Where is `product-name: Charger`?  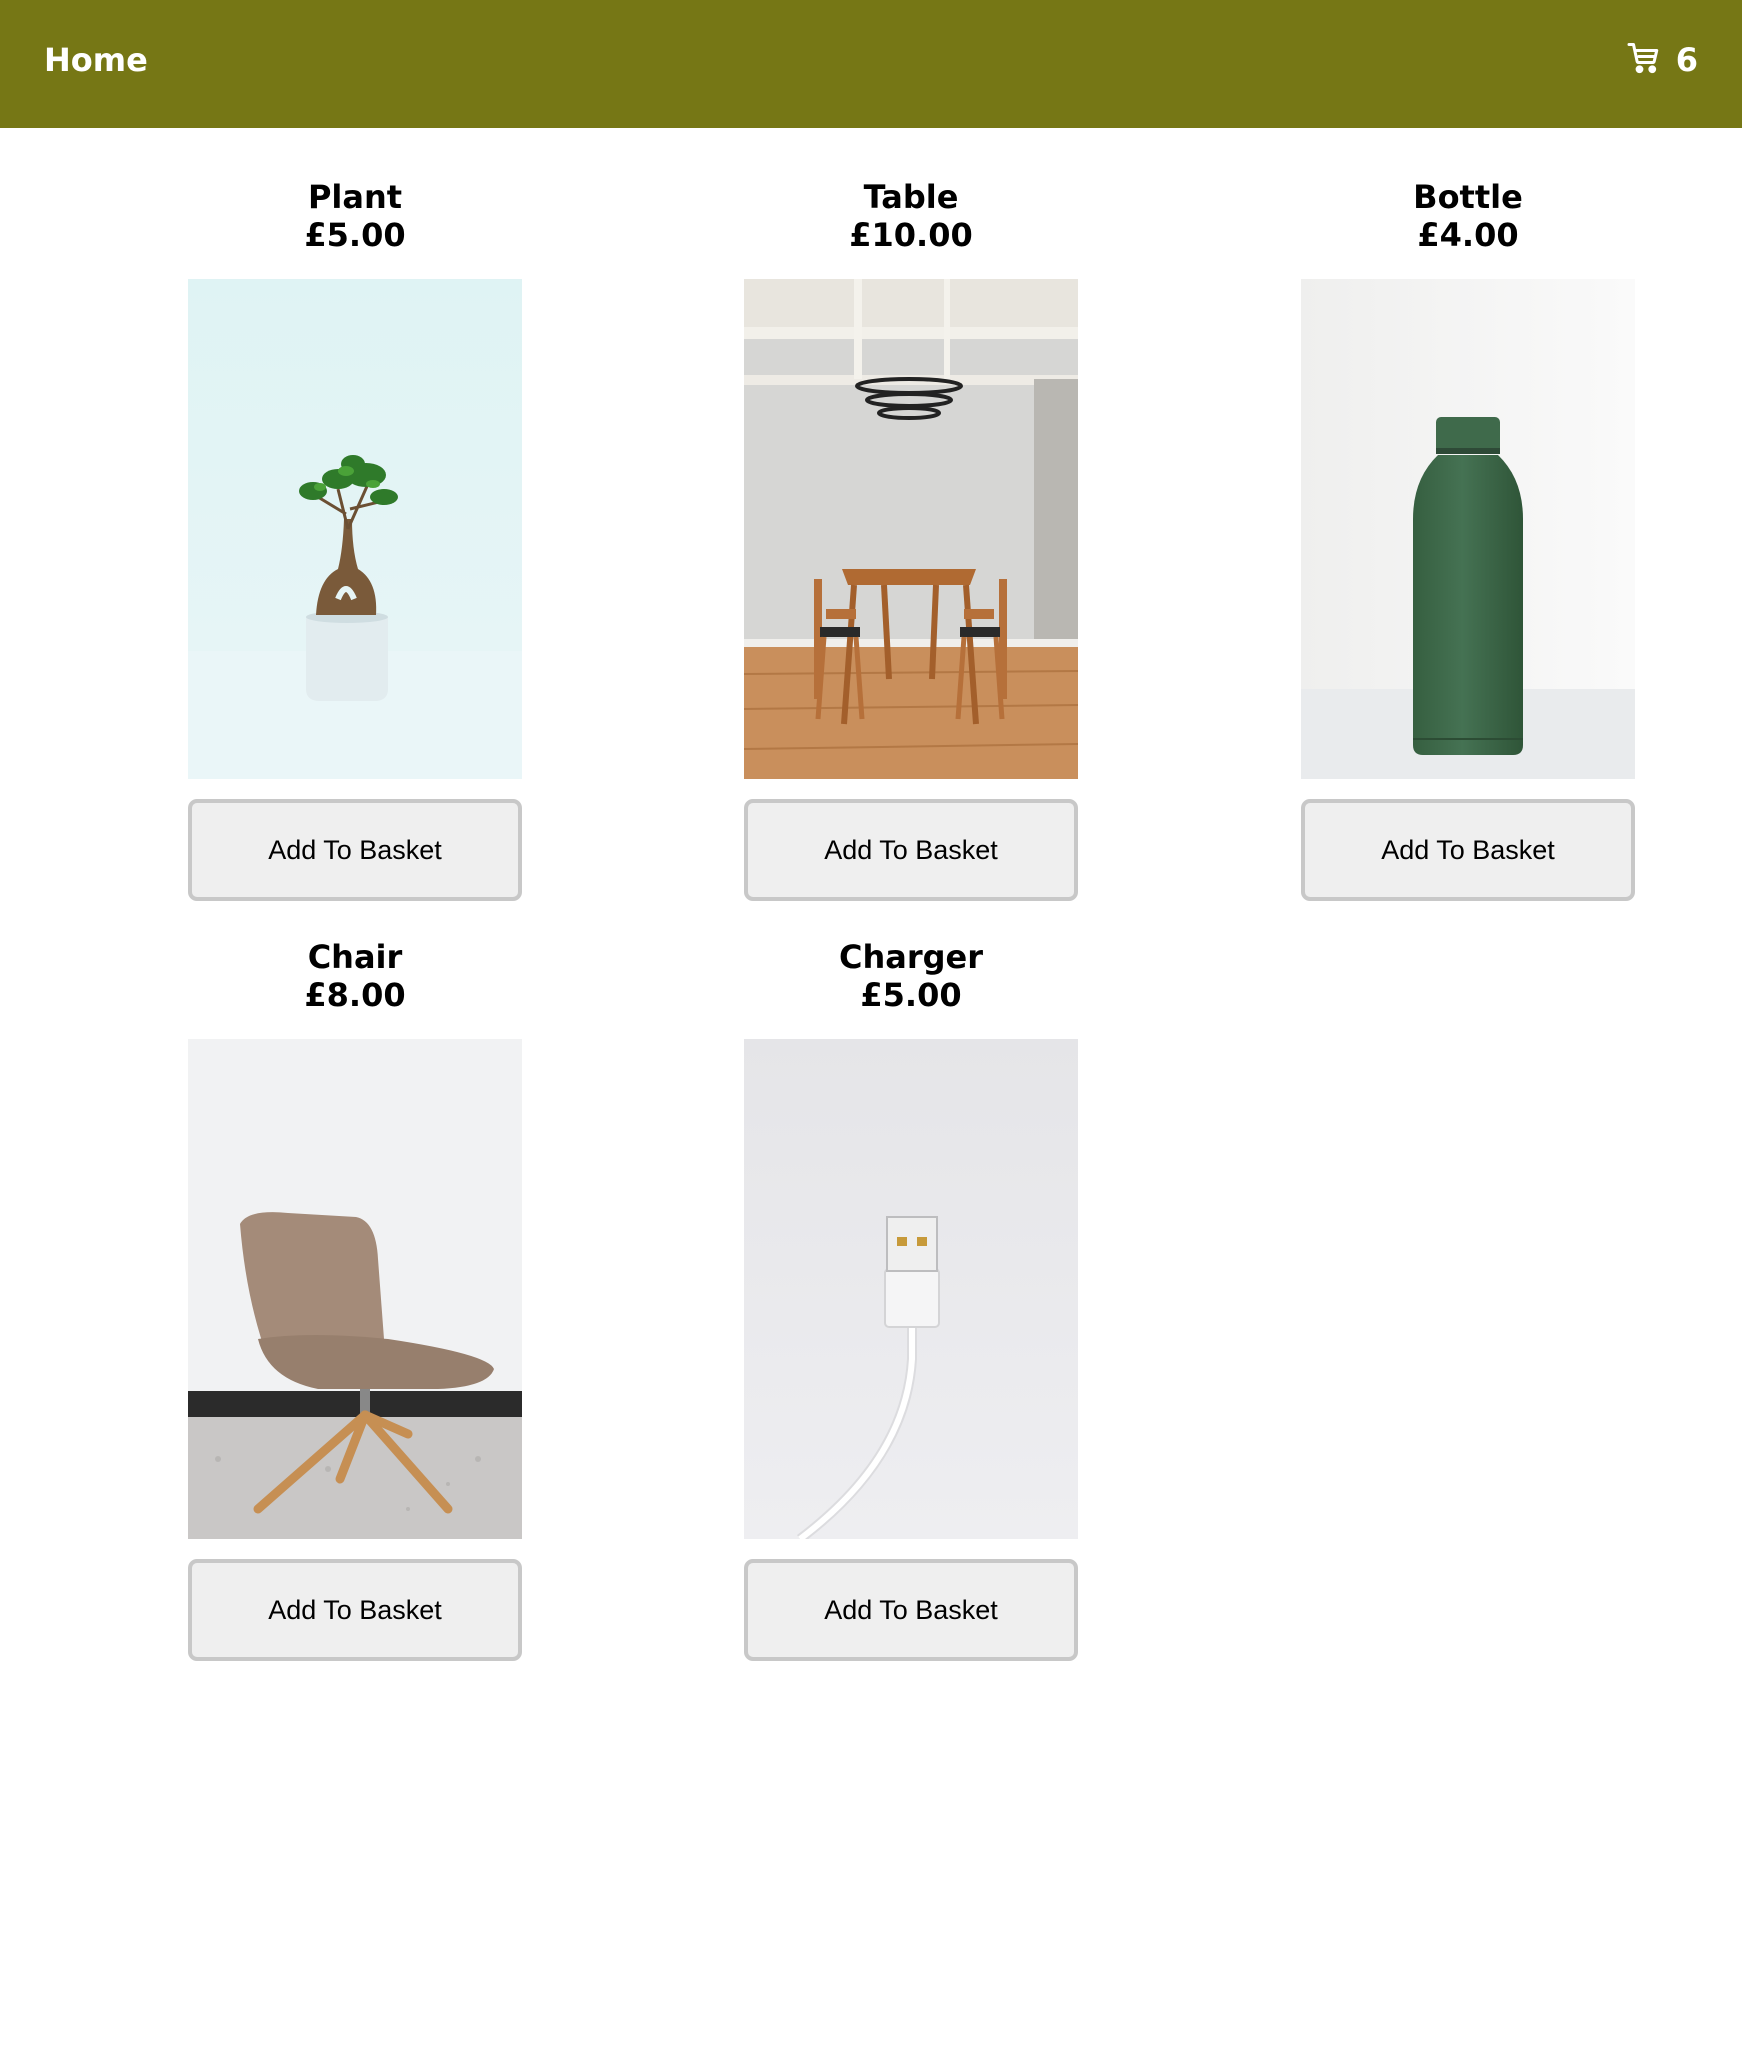 product-name: Charger is located at coordinates (911, 957).